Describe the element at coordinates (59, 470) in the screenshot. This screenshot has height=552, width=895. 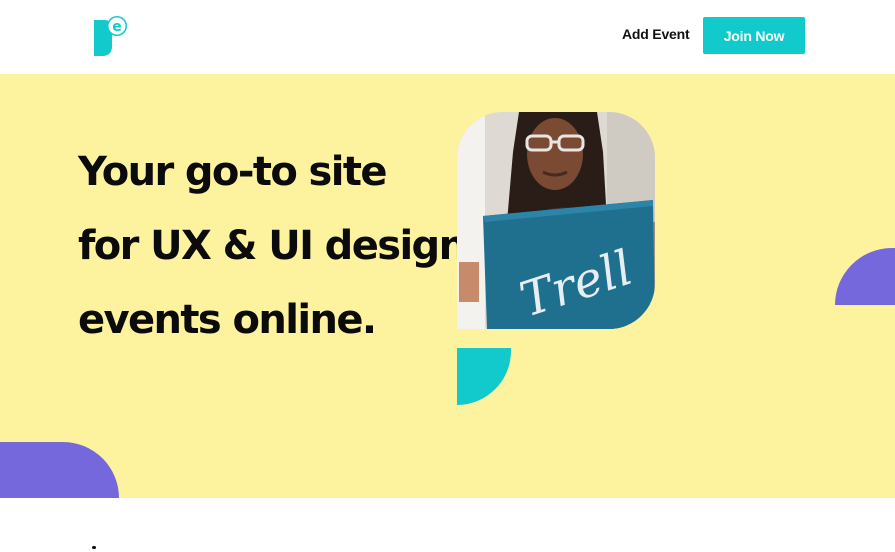
I see `purple-accent-shape-left` at that location.